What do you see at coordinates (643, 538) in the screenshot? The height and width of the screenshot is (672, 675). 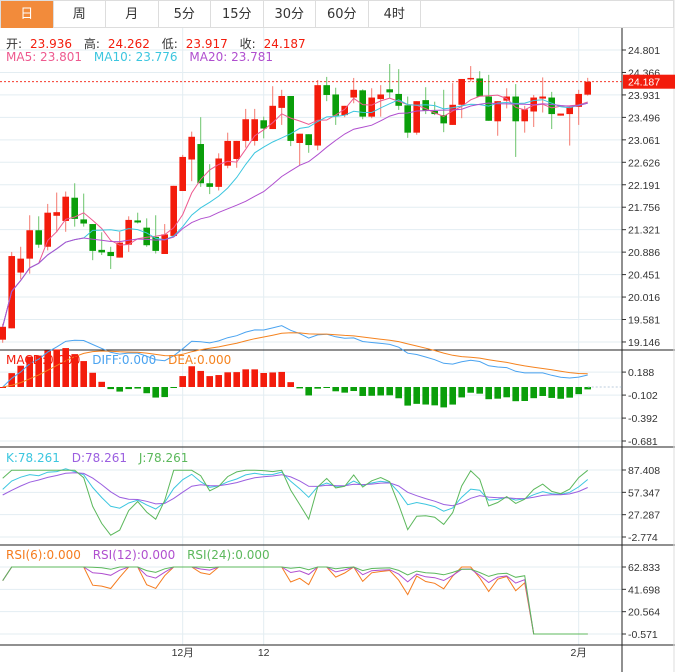 I see `axis-label: -2.774` at bounding box center [643, 538].